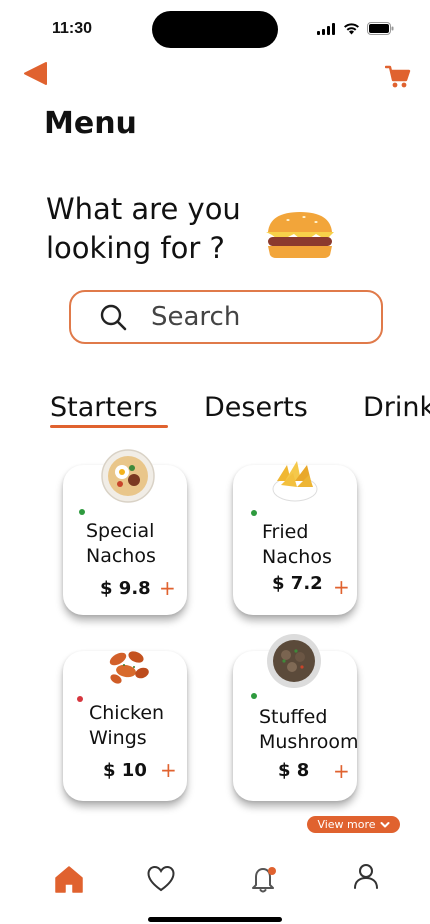  Describe the element at coordinates (109, 426) in the screenshot. I see `active-tab-indicator` at that location.